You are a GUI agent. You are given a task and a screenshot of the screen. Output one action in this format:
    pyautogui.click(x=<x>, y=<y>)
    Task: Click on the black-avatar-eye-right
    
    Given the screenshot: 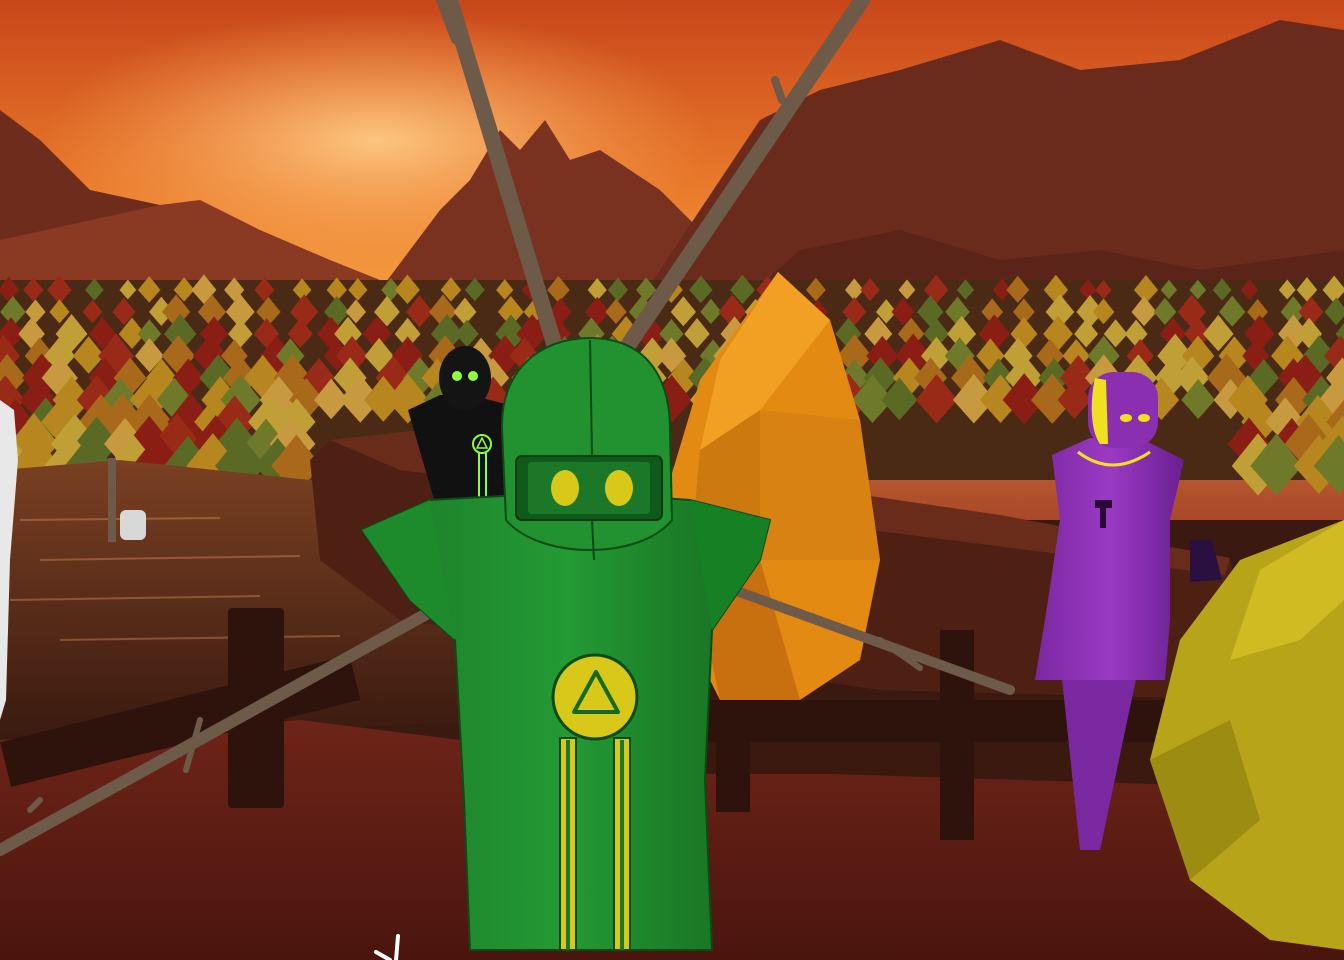 What is the action you would take?
    pyautogui.click(x=473, y=376)
    